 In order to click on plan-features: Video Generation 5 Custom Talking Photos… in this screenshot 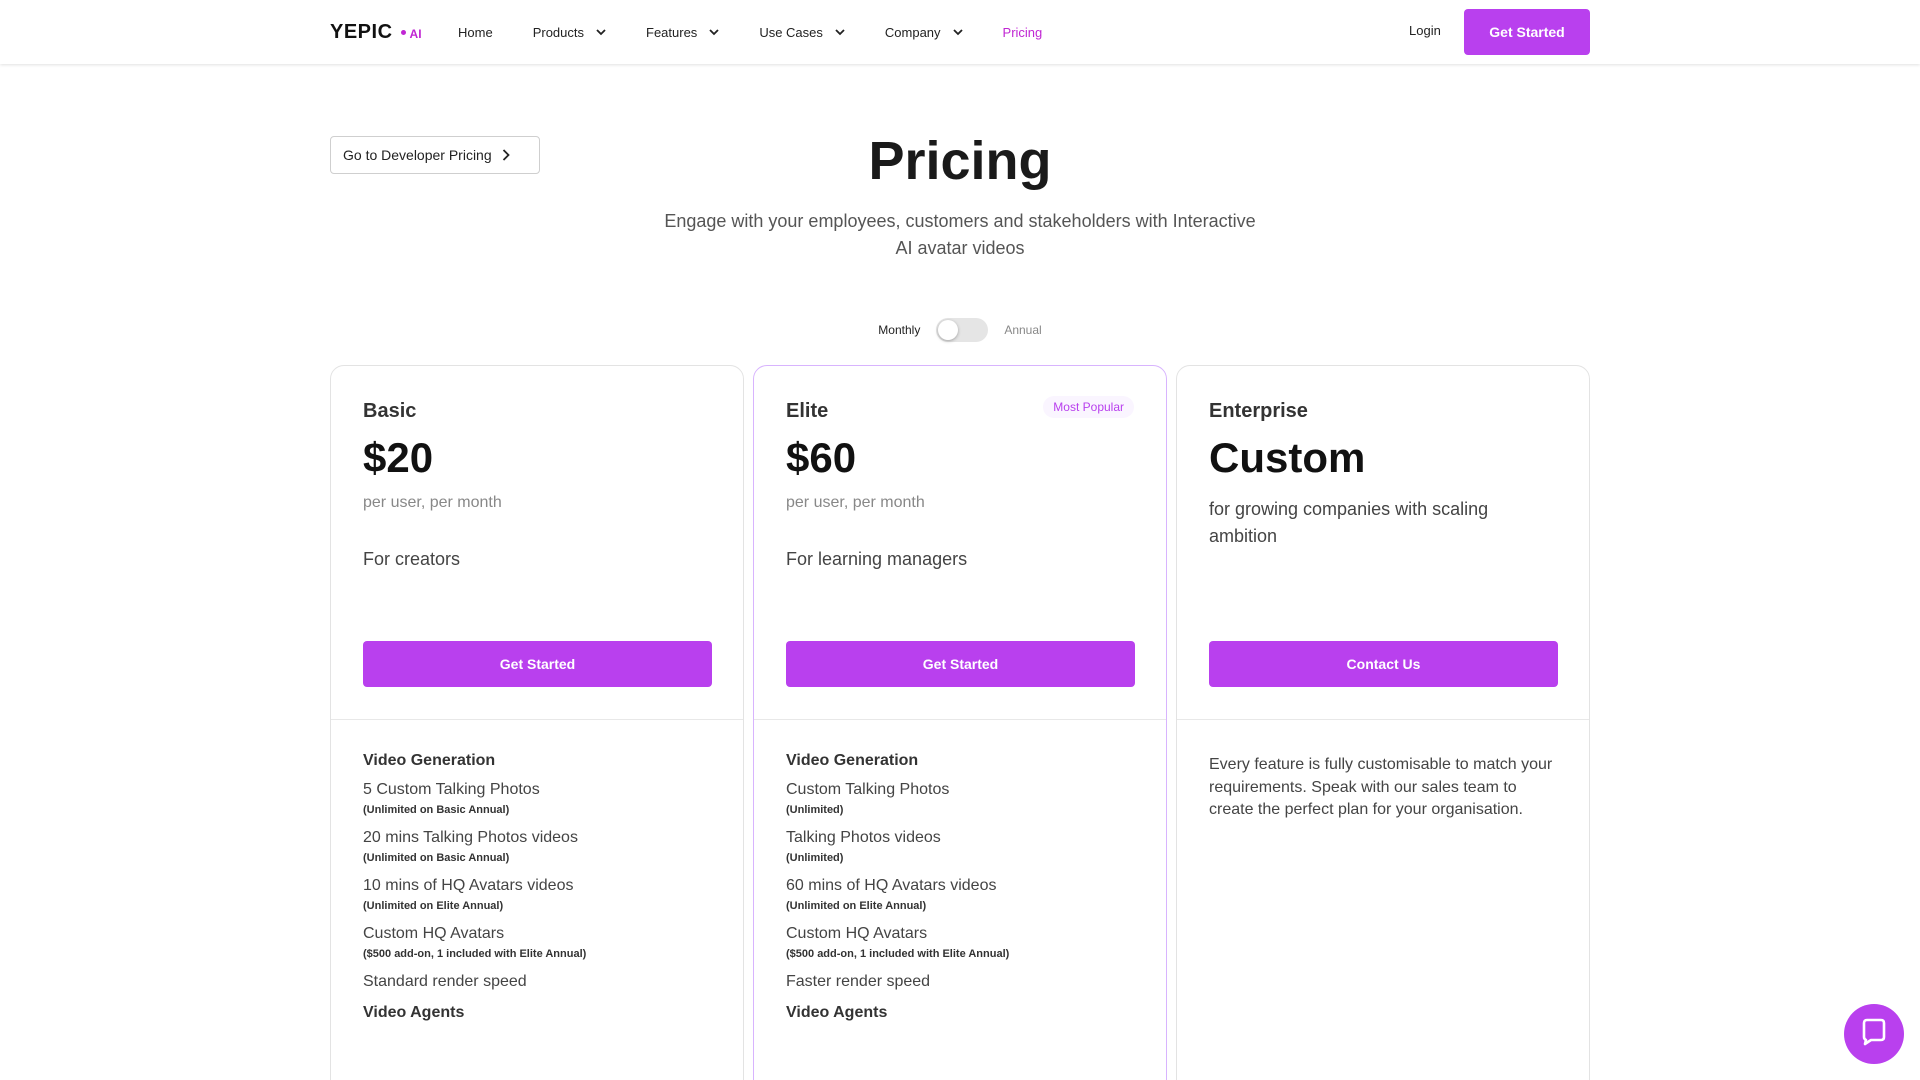, I will do `click(543, 892)`.